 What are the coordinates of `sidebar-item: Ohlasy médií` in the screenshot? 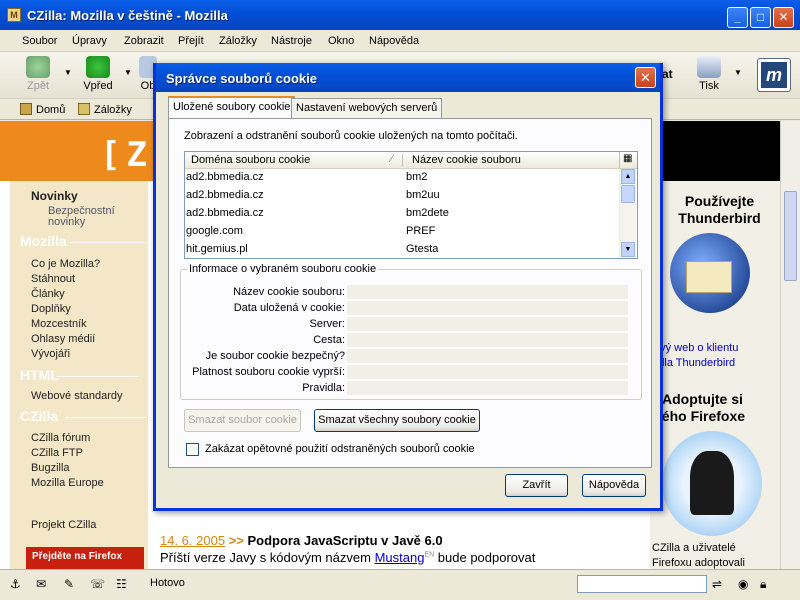 It's located at (63, 339).